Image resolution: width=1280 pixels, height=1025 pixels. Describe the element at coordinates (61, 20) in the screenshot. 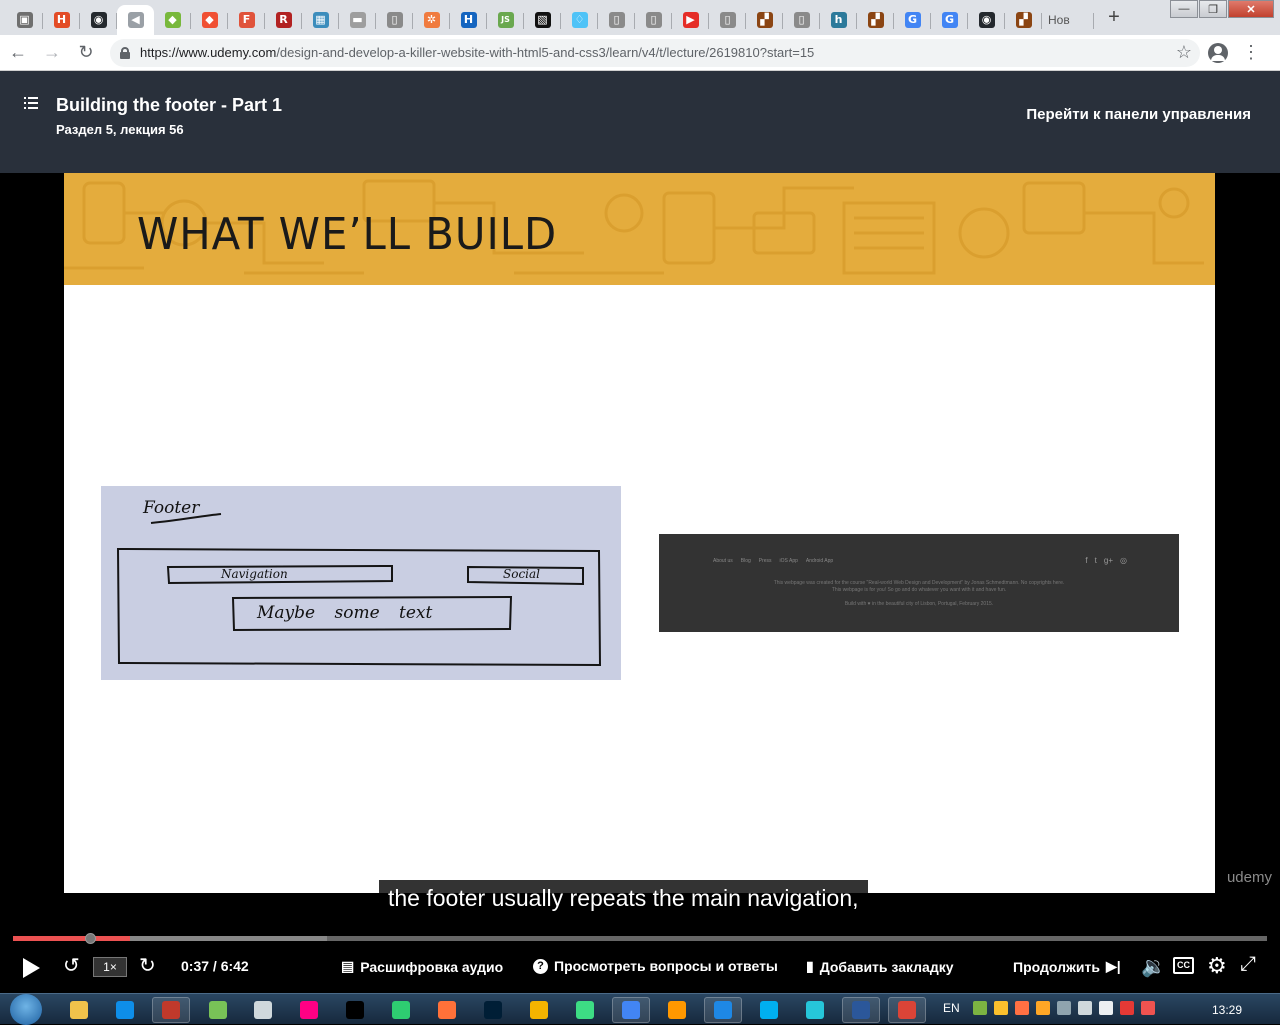

I see `tab-2: H` at that location.